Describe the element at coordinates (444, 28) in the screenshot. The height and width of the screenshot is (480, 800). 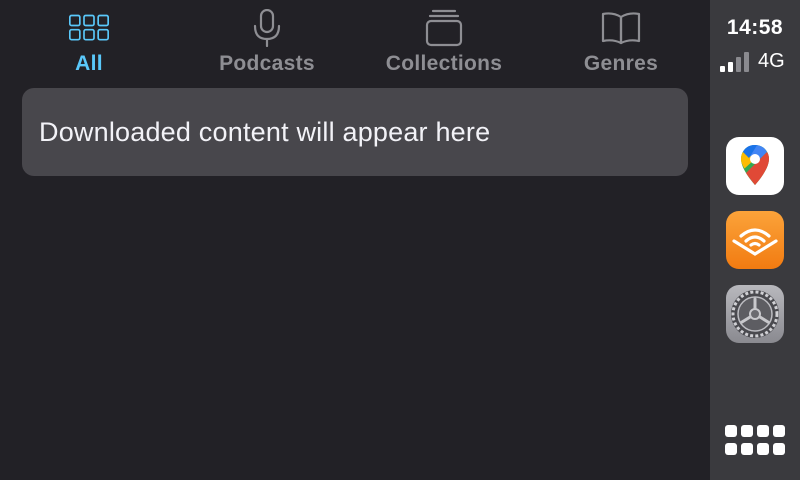
I see `stack-icon` at that location.